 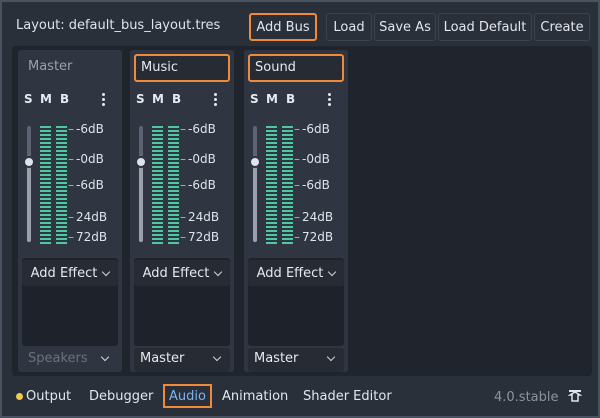 I want to click on output-select-value: Speakers, so click(x=58, y=358).